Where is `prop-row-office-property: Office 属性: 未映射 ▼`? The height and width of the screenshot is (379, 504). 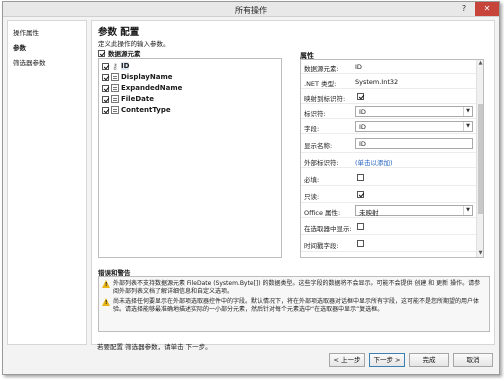
prop-row-office-property: Office 属性: 未映射 ▼ is located at coordinates (389, 211).